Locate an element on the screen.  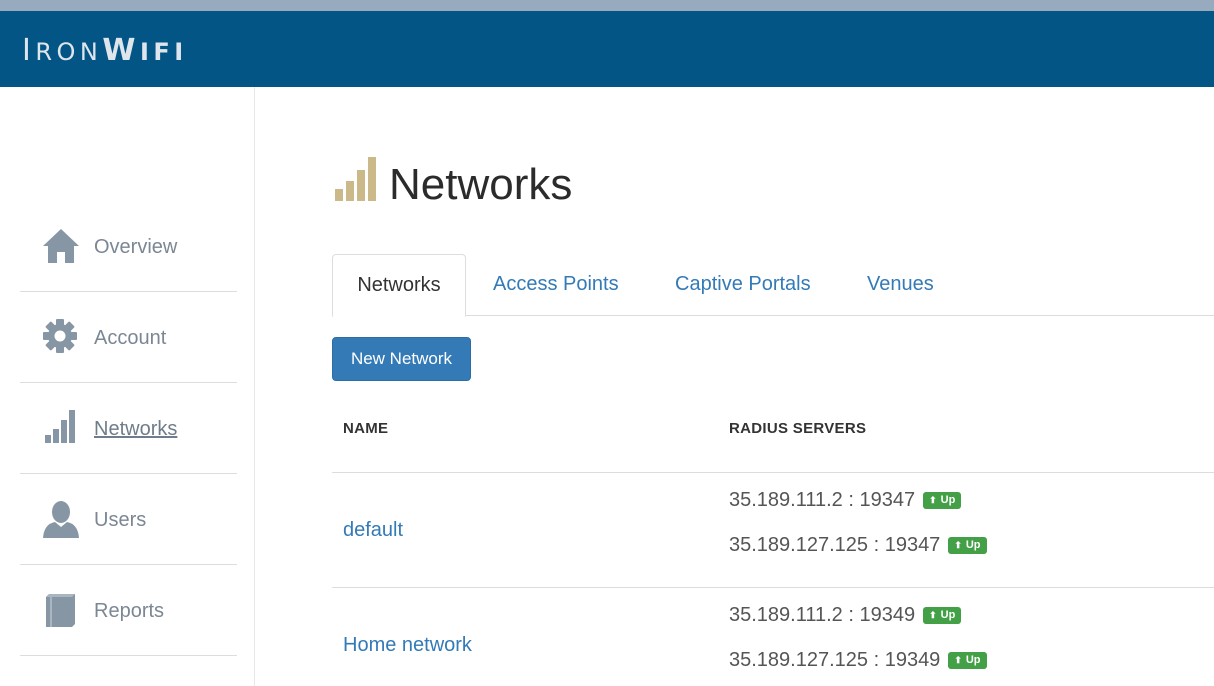
sidebar-item-overview: Overview is located at coordinates (128, 246).